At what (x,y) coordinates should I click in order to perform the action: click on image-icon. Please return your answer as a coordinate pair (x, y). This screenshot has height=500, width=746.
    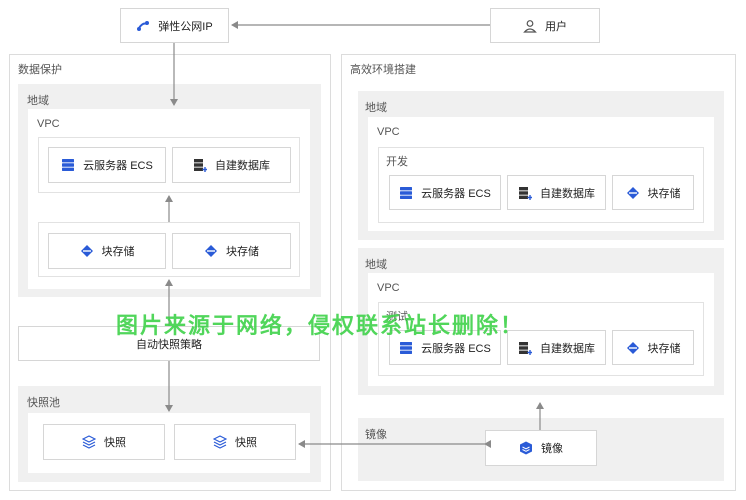
    Looking at the image, I should click on (526, 448).